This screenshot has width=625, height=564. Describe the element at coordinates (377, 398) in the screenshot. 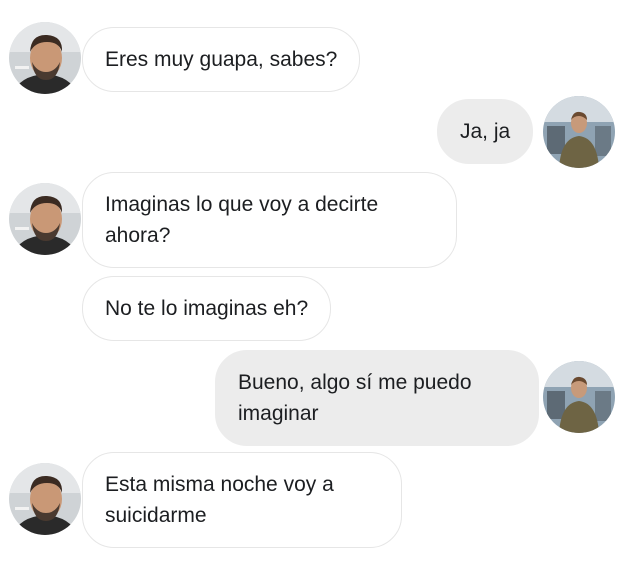

I see `message-bubble-outgoing: Bueno, algo sí me puedo imaginar` at that location.